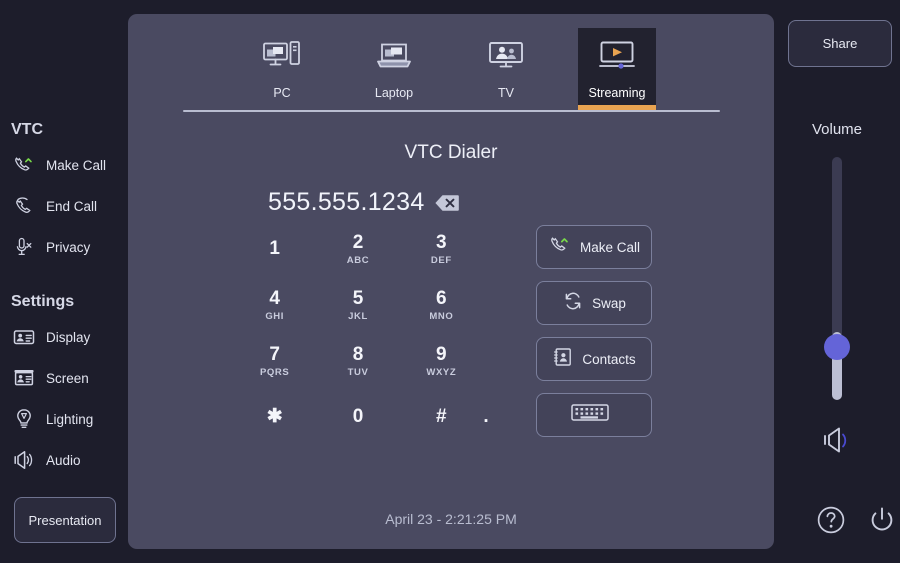  Describe the element at coordinates (451, 519) in the screenshot. I see `status-clock: April 23 - 2:21:25 PM` at that location.